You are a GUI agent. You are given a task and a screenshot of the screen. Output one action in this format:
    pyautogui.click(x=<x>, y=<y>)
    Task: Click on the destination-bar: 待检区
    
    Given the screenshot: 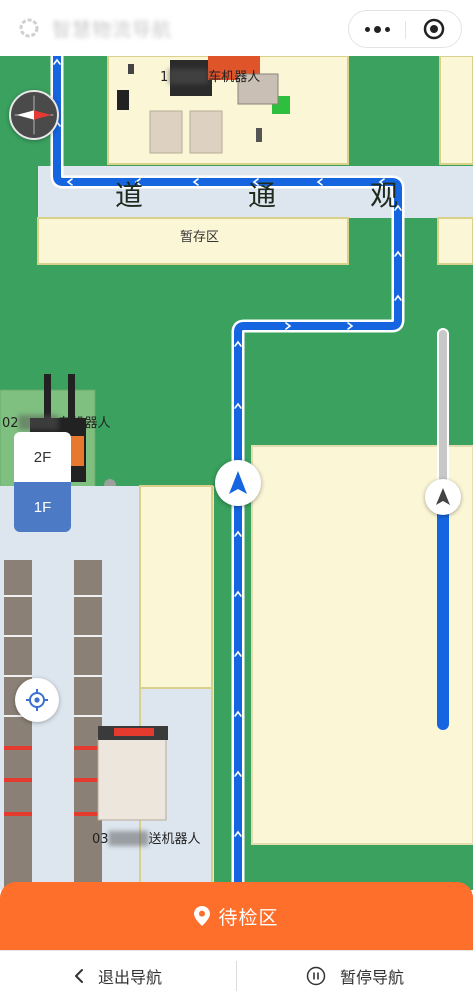 What is the action you would take?
    pyautogui.click(x=236, y=916)
    